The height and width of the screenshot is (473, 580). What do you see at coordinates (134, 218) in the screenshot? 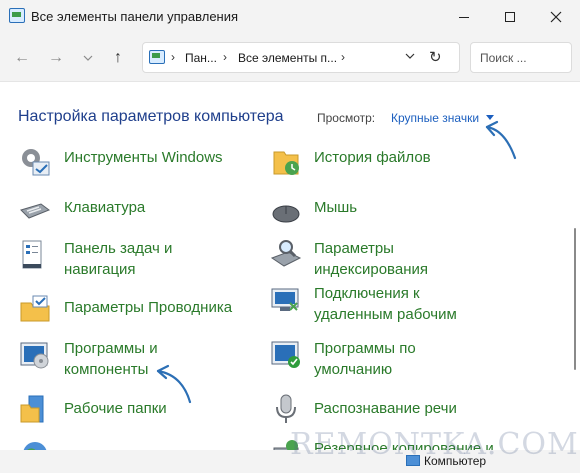
I see `item-keyboard: Клавиатура` at bounding box center [134, 218].